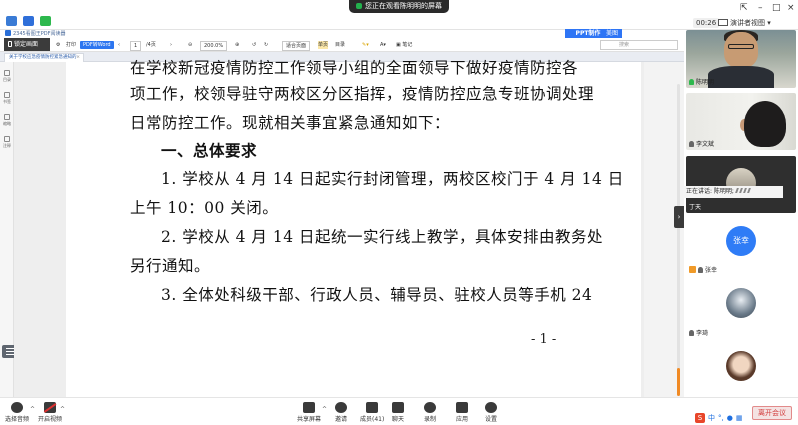 Image resolution: width=798 pixels, height=425 pixels. What do you see at coordinates (776, 8) in the screenshot?
I see `maximize-icon: □` at bounding box center [776, 8].